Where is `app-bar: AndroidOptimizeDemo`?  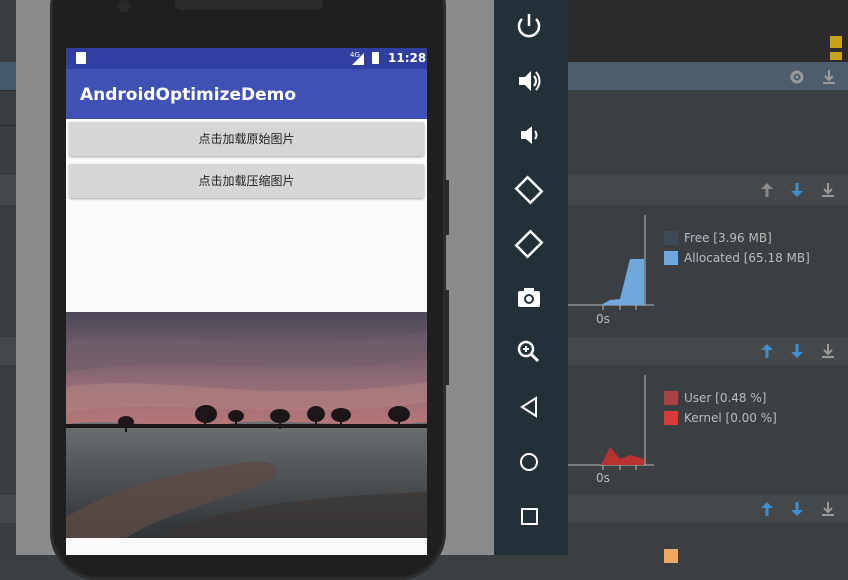
app-bar: AndroidOptimizeDemo is located at coordinates (246, 94).